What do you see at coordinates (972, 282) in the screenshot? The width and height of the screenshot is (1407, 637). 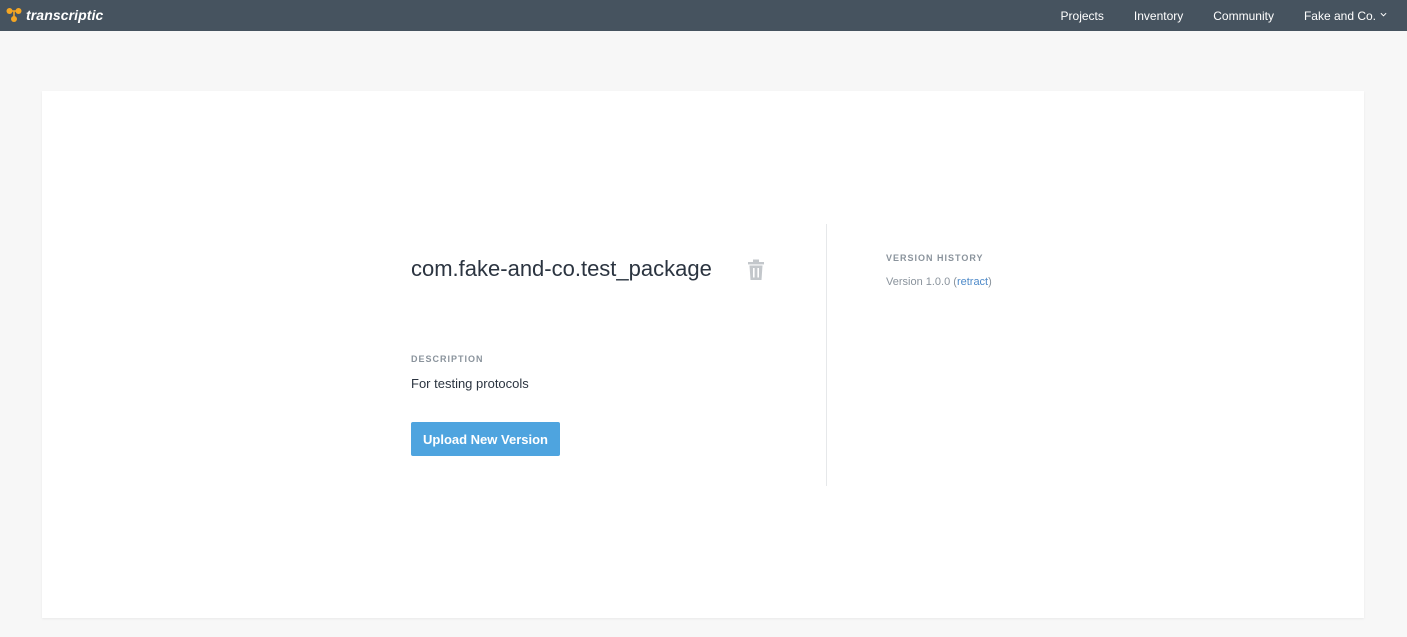 I see `retract-link: retract` at bounding box center [972, 282].